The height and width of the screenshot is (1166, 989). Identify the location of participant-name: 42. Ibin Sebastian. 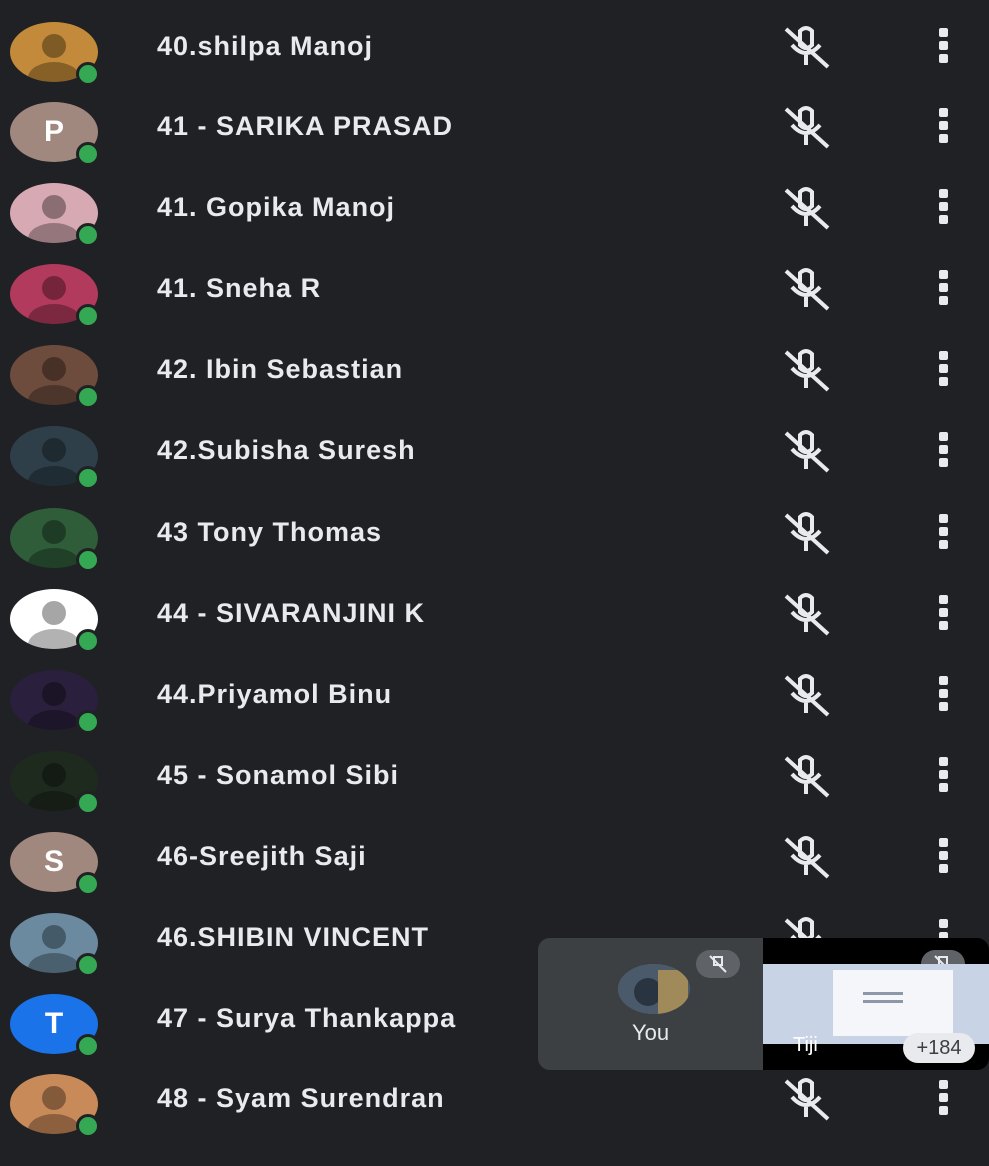
(280, 369).